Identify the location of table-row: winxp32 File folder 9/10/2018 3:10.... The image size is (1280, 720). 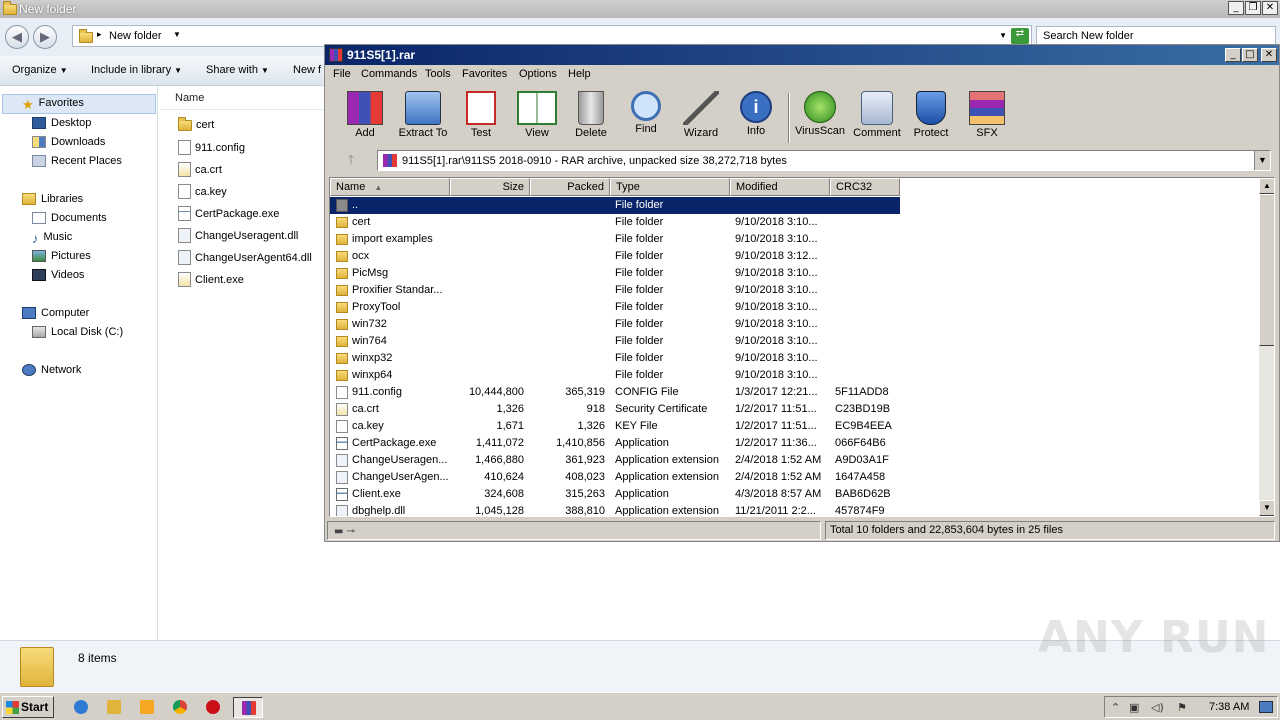
(794, 358).